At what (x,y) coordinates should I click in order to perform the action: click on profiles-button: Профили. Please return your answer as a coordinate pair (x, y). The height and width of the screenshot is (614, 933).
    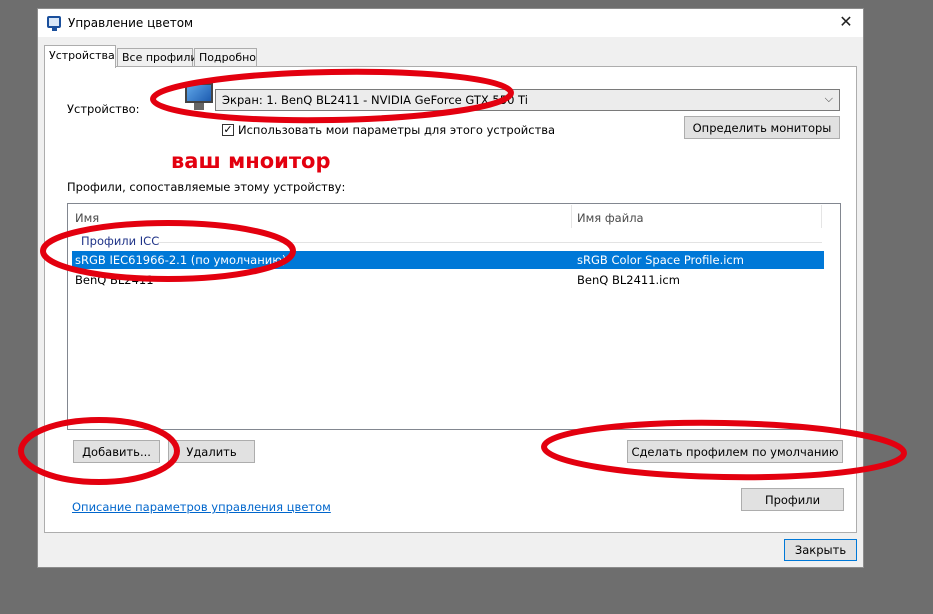
    Looking at the image, I should click on (792, 499).